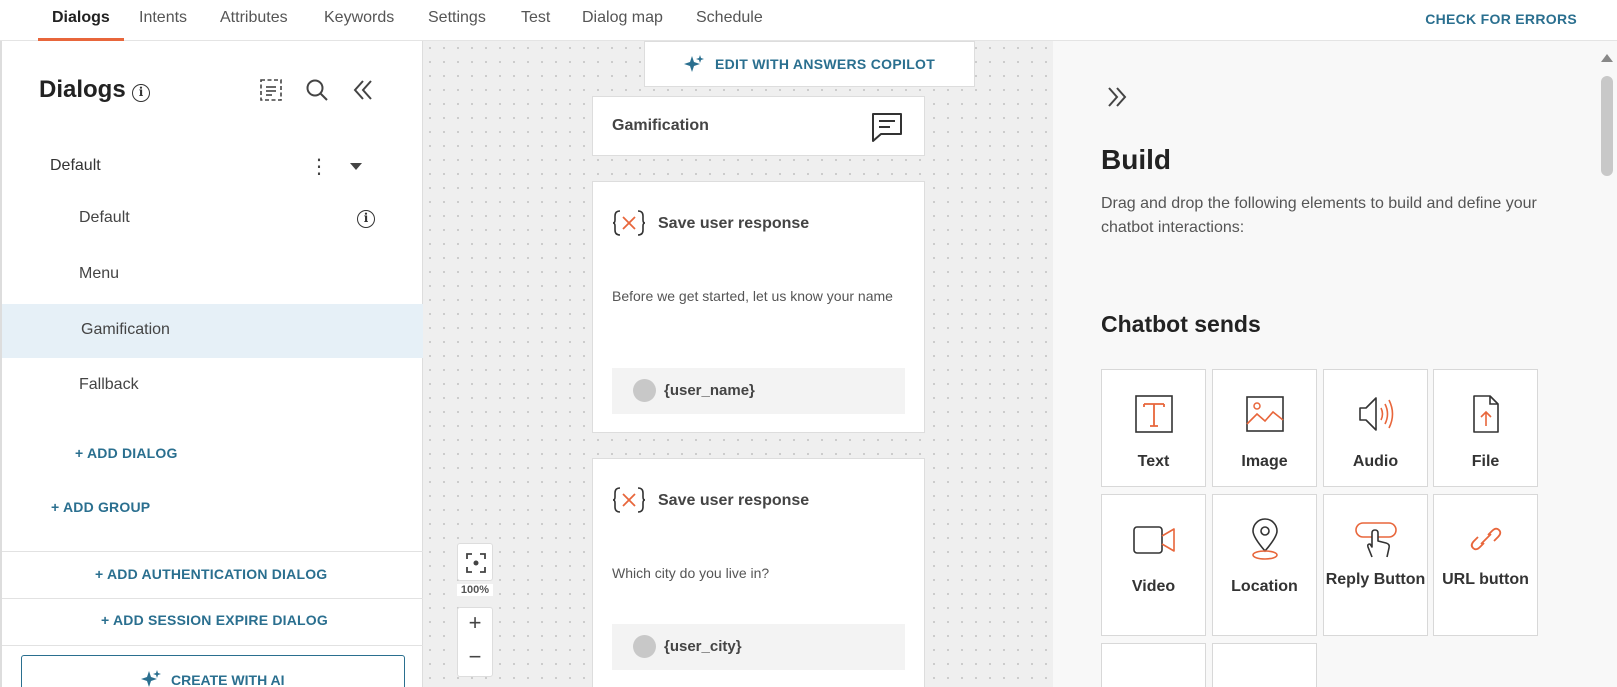 The width and height of the screenshot is (1617, 687). What do you see at coordinates (356, 166) in the screenshot?
I see `chevron-down-icon` at bounding box center [356, 166].